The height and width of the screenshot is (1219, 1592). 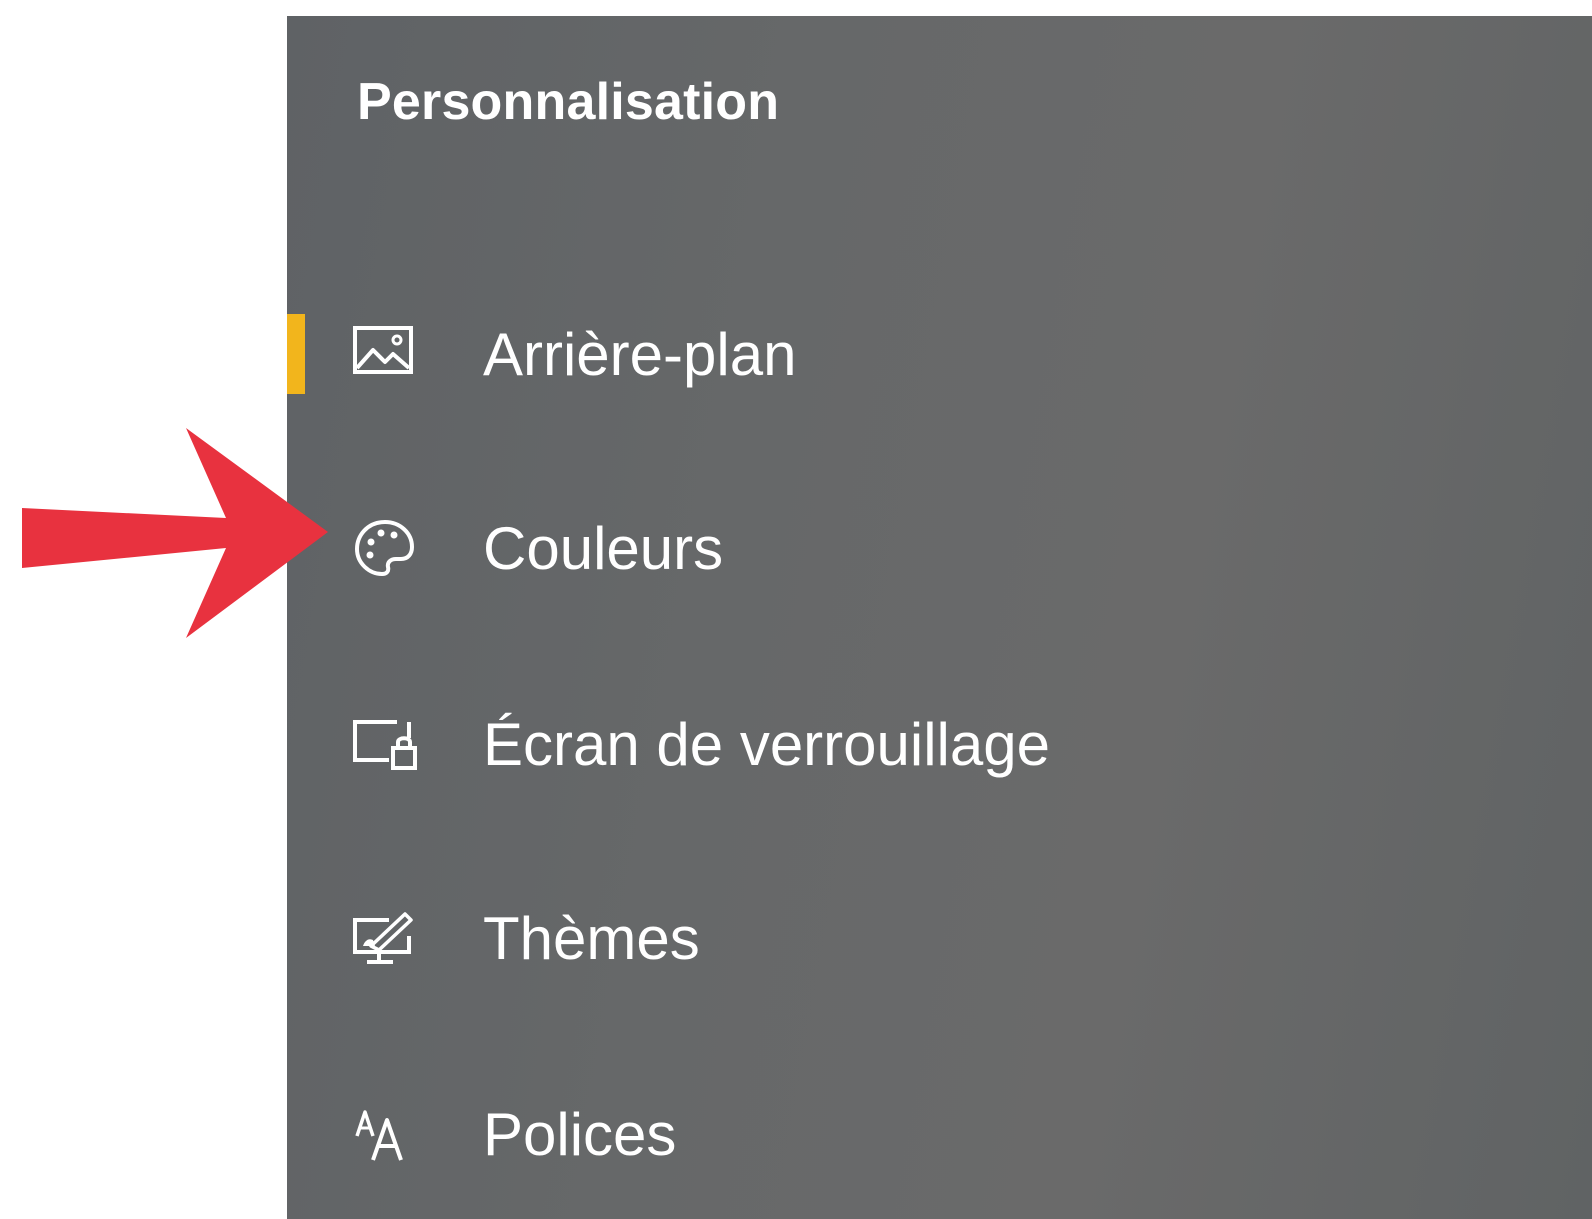 I want to click on sidebar-item-lock-screen: Écran de verrouillage, so click(x=939, y=744).